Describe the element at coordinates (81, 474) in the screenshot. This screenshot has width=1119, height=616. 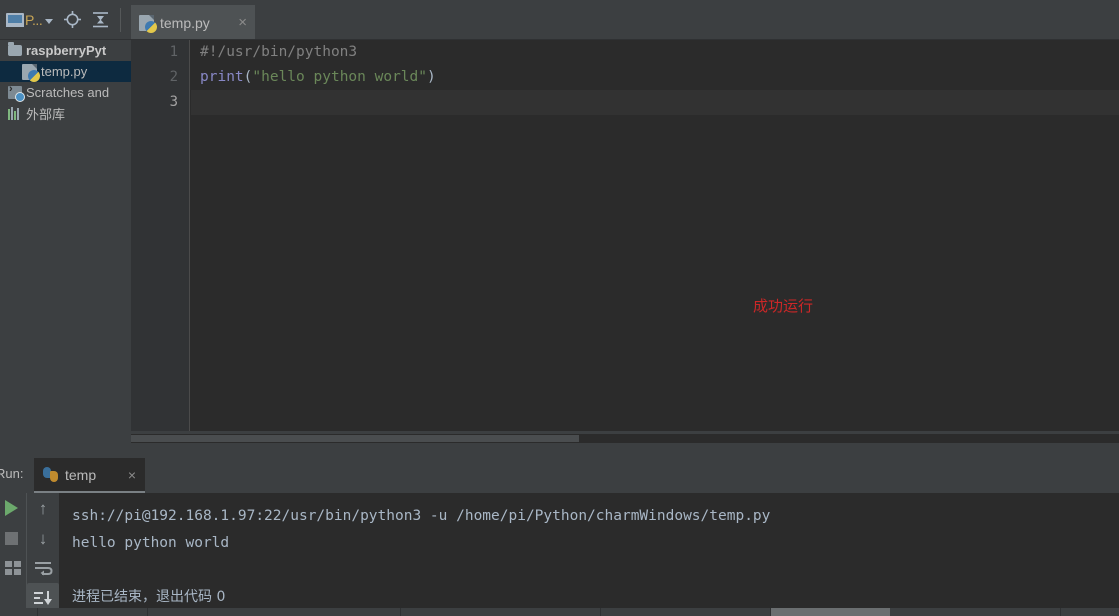
I see `run-tab-label: temp` at that location.